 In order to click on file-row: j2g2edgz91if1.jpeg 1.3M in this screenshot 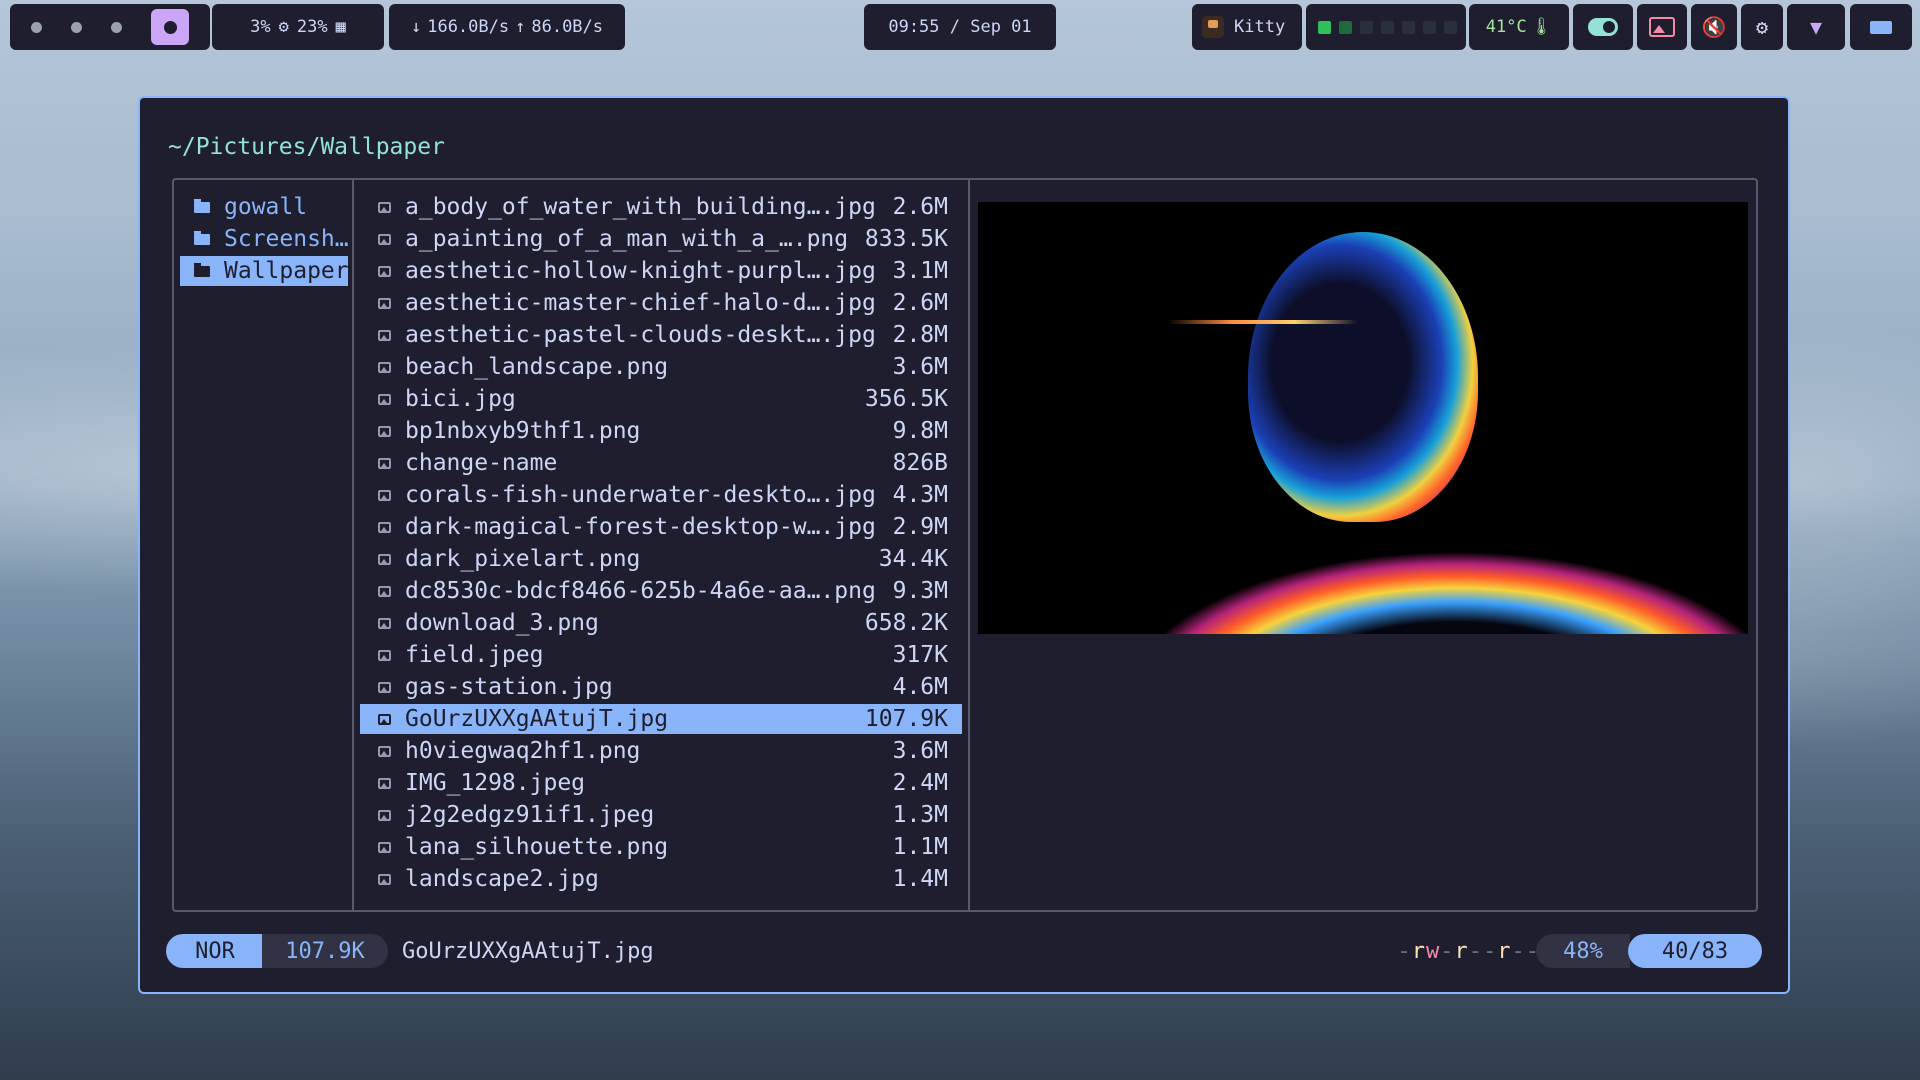, I will do `click(661, 815)`.